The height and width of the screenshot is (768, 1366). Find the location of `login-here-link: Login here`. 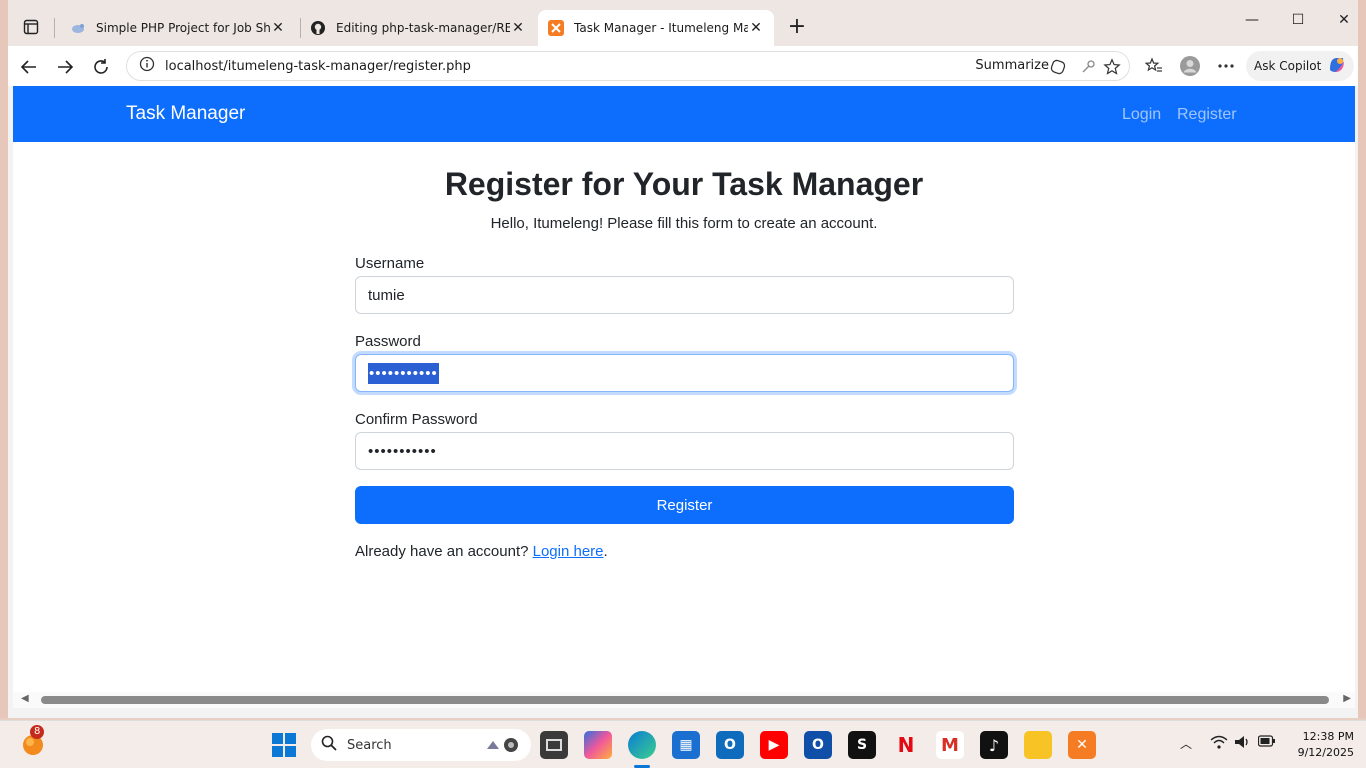

login-here-link: Login here is located at coordinates (568, 551).